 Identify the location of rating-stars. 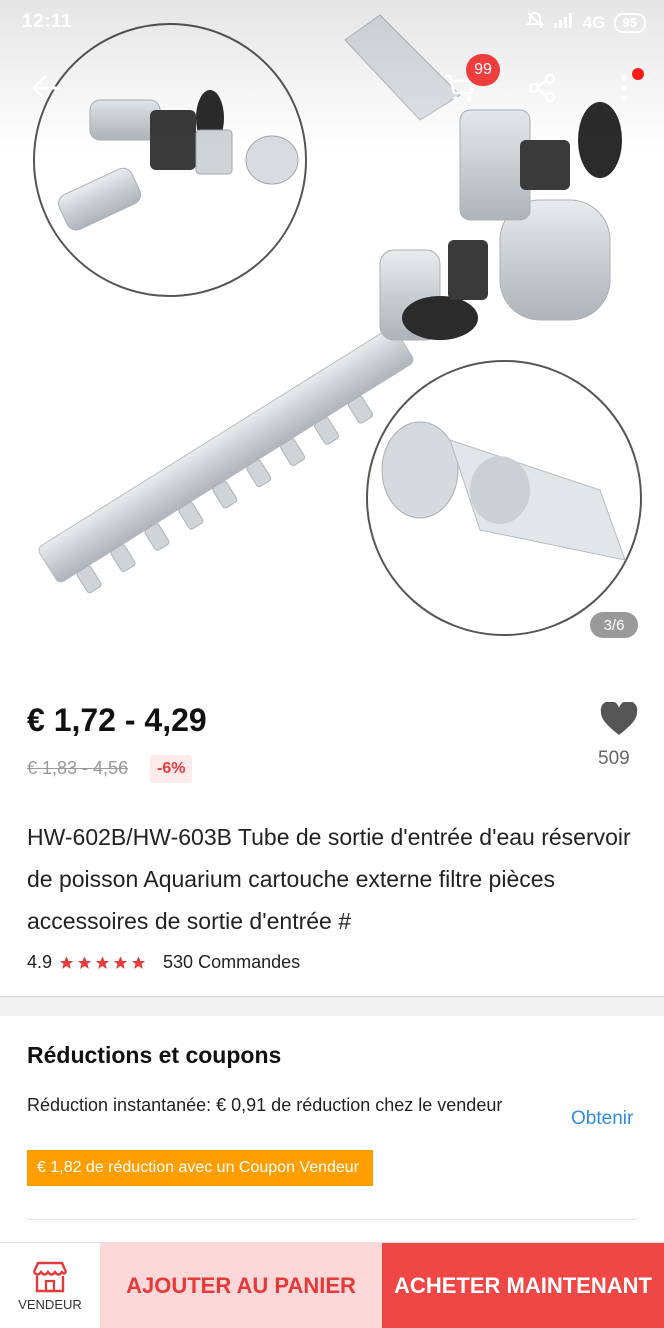
(102, 963).